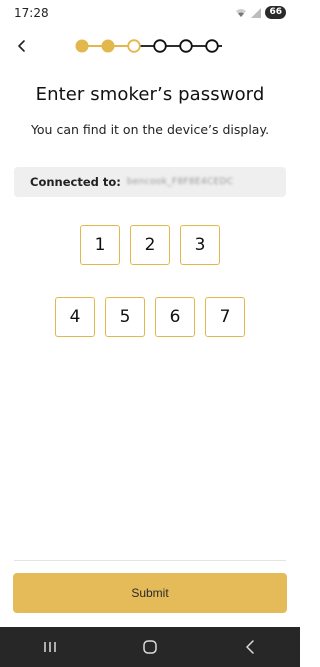 The height and width of the screenshot is (667, 320). I want to click on pin-cell-4: 4, so click(75, 317).